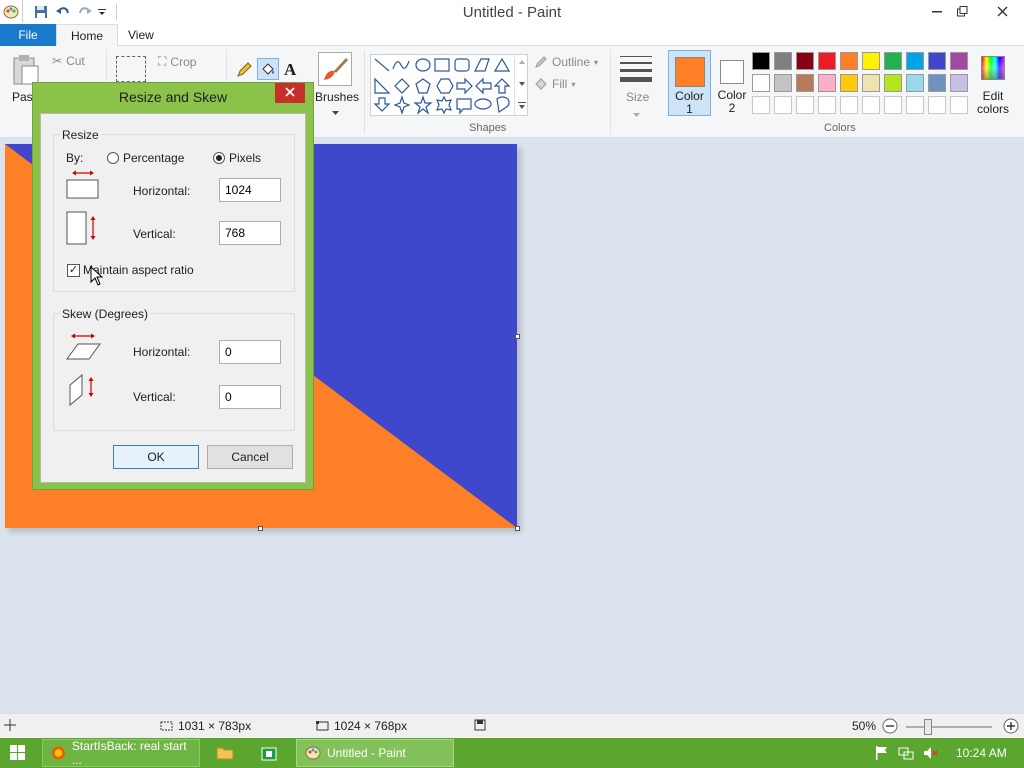 This screenshot has height=768, width=1024. Describe the element at coordinates (113, 158) in the screenshot. I see `percentage-radio` at that location.